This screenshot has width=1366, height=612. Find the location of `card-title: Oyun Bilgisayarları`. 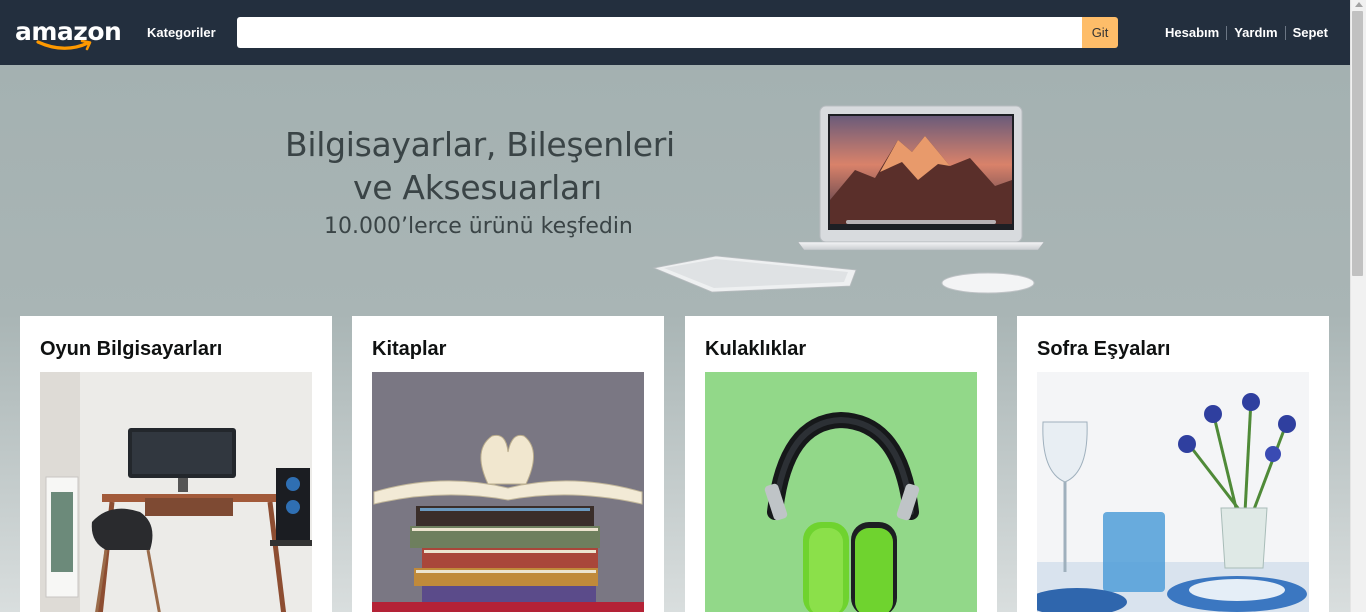

card-title: Oyun Bilgisayarları is located at coordinates (131, 349).